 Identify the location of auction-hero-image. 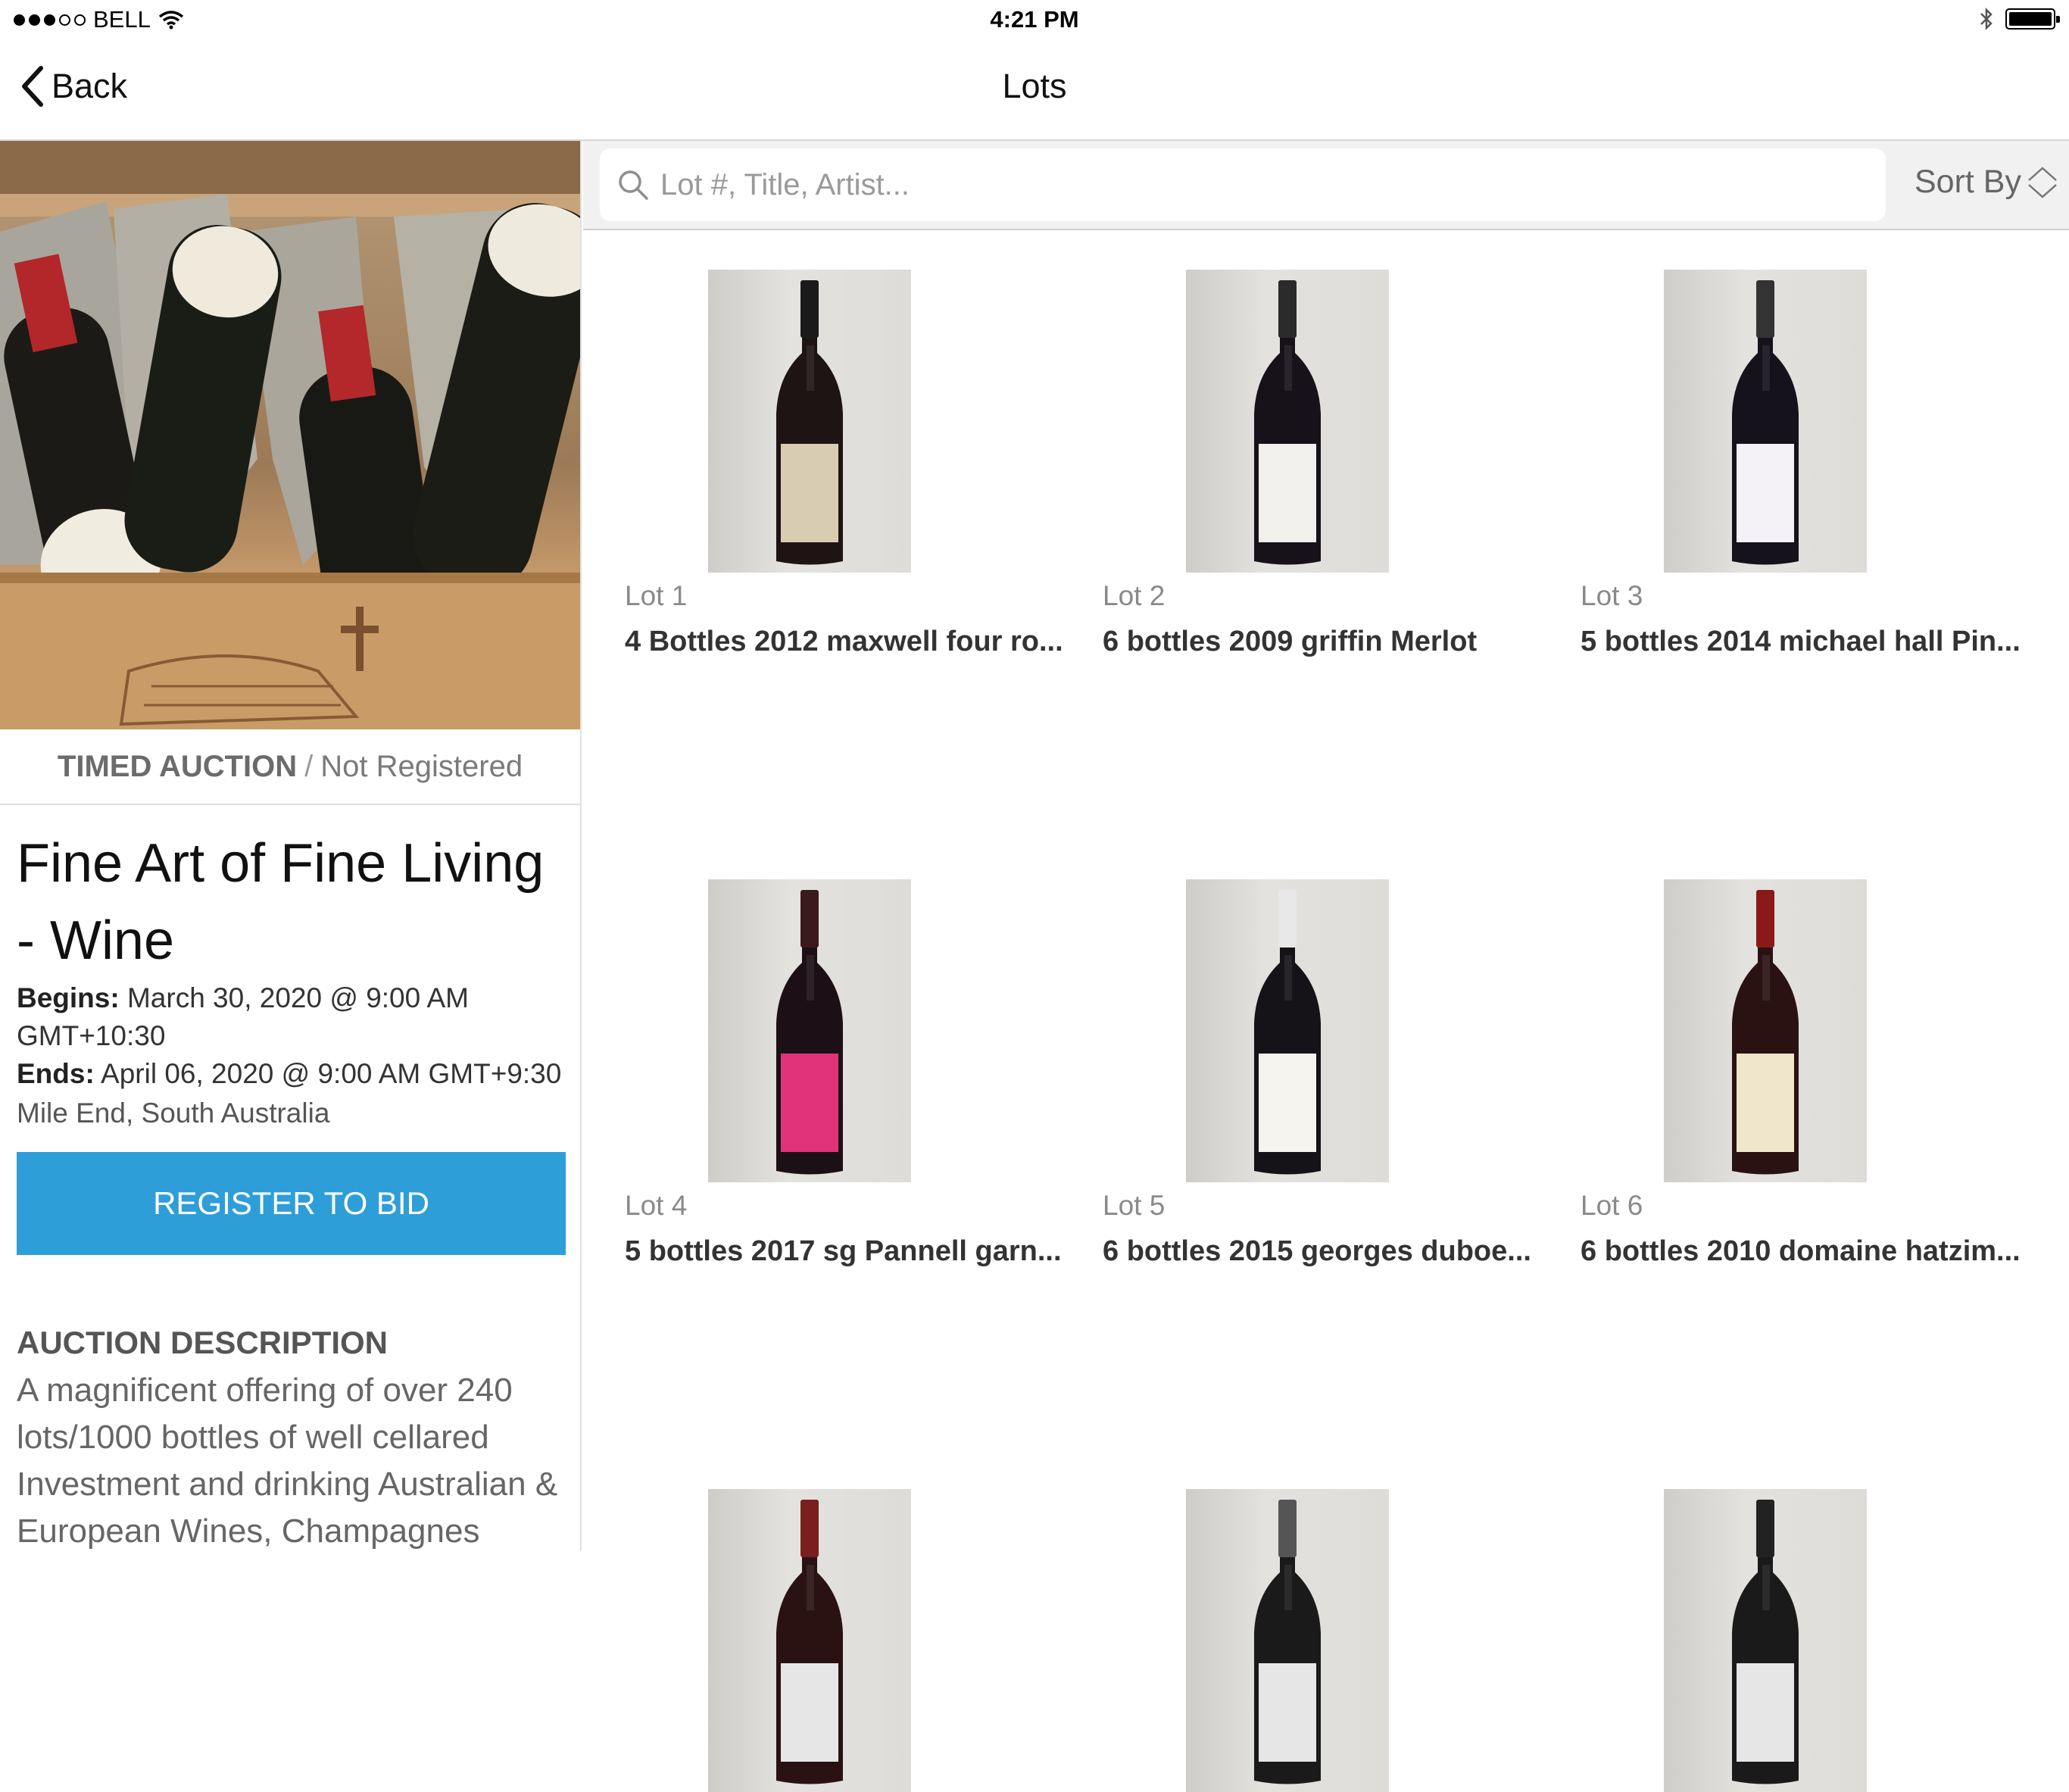
(290, 435).